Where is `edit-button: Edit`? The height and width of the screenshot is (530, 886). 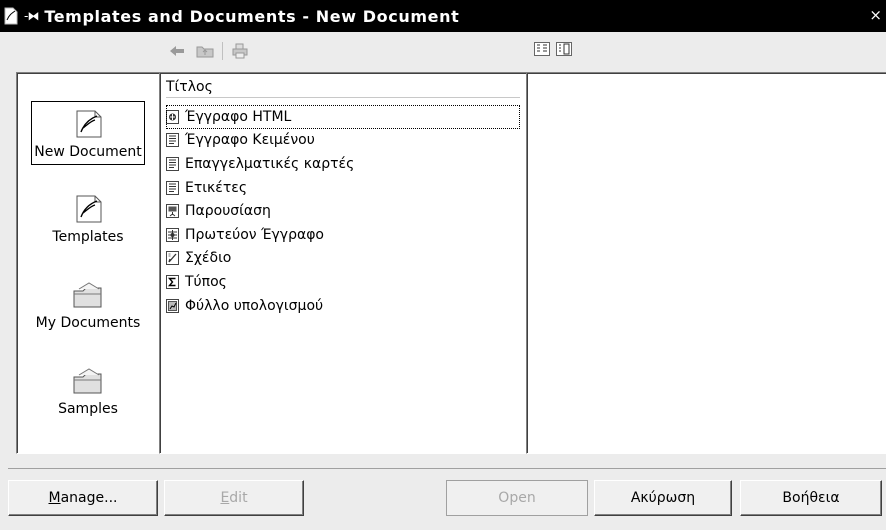 edit-button: Edit is located at coordinates (234, 498).